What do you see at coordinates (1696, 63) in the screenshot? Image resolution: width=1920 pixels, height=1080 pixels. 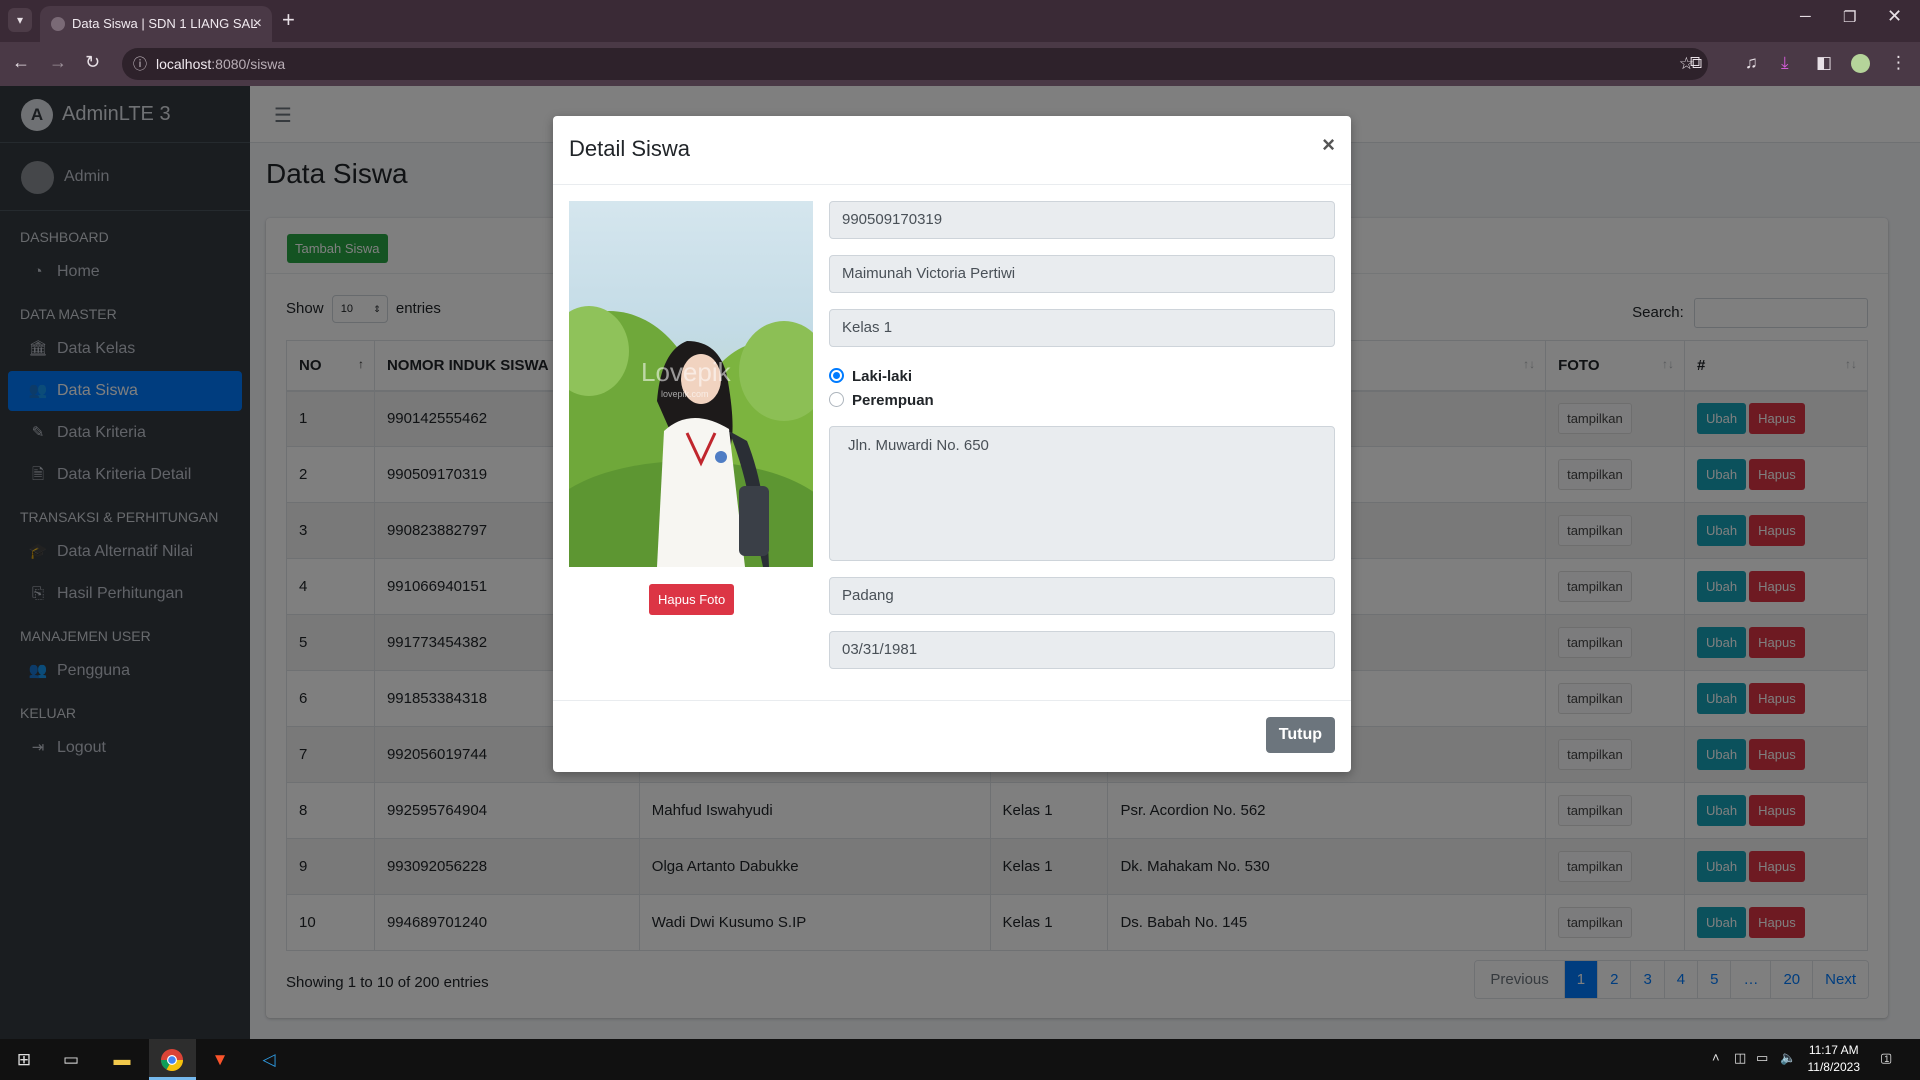 I see `extensions-icon: ⧉` at bounding box center [1696, 63].